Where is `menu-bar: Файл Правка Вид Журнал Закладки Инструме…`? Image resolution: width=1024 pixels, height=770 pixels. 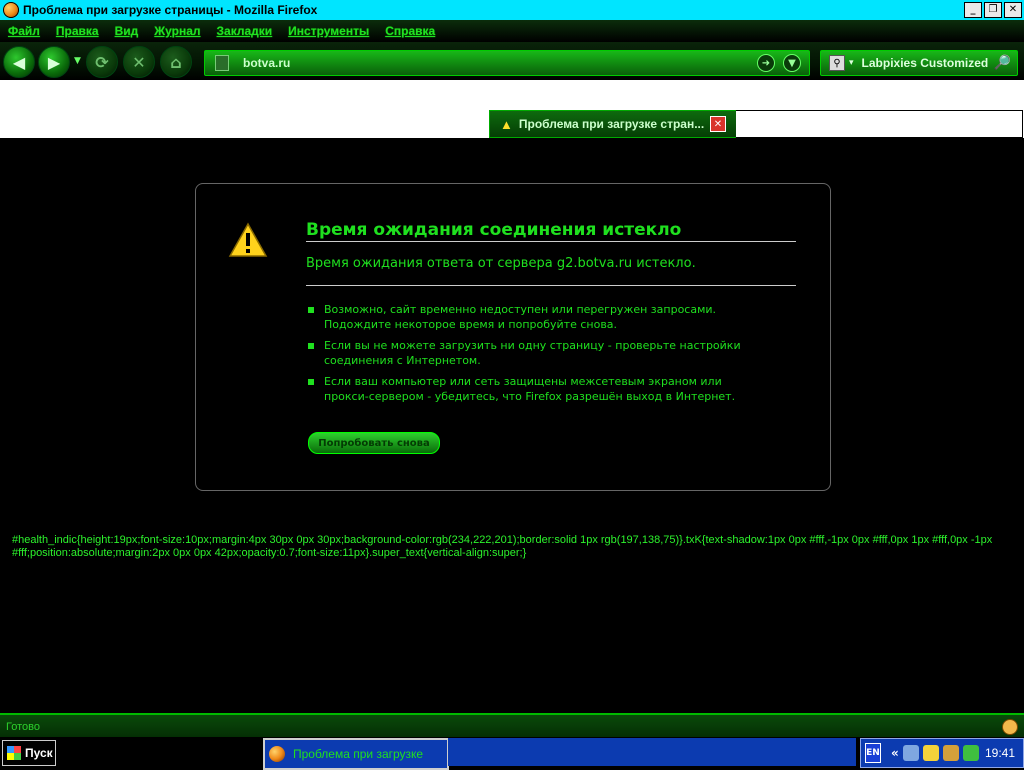 menu-bar: Файл Правка Вид Журнал Закладки Инструме… is located at coordinates (512, 31).